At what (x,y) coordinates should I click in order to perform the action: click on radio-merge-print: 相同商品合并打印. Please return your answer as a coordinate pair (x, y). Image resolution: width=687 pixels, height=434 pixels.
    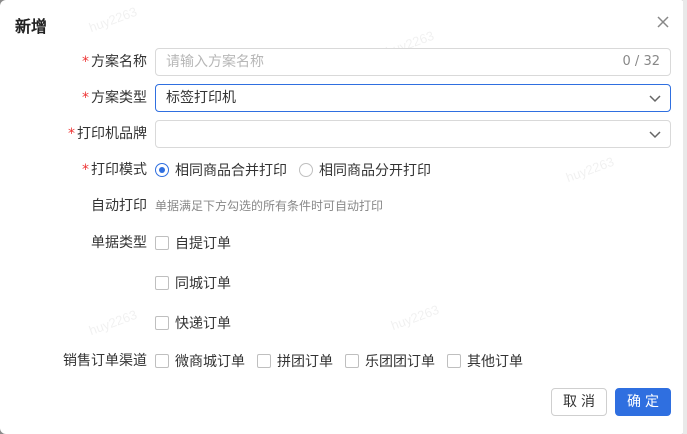
    Looking at the image, I should click on (221, 170).